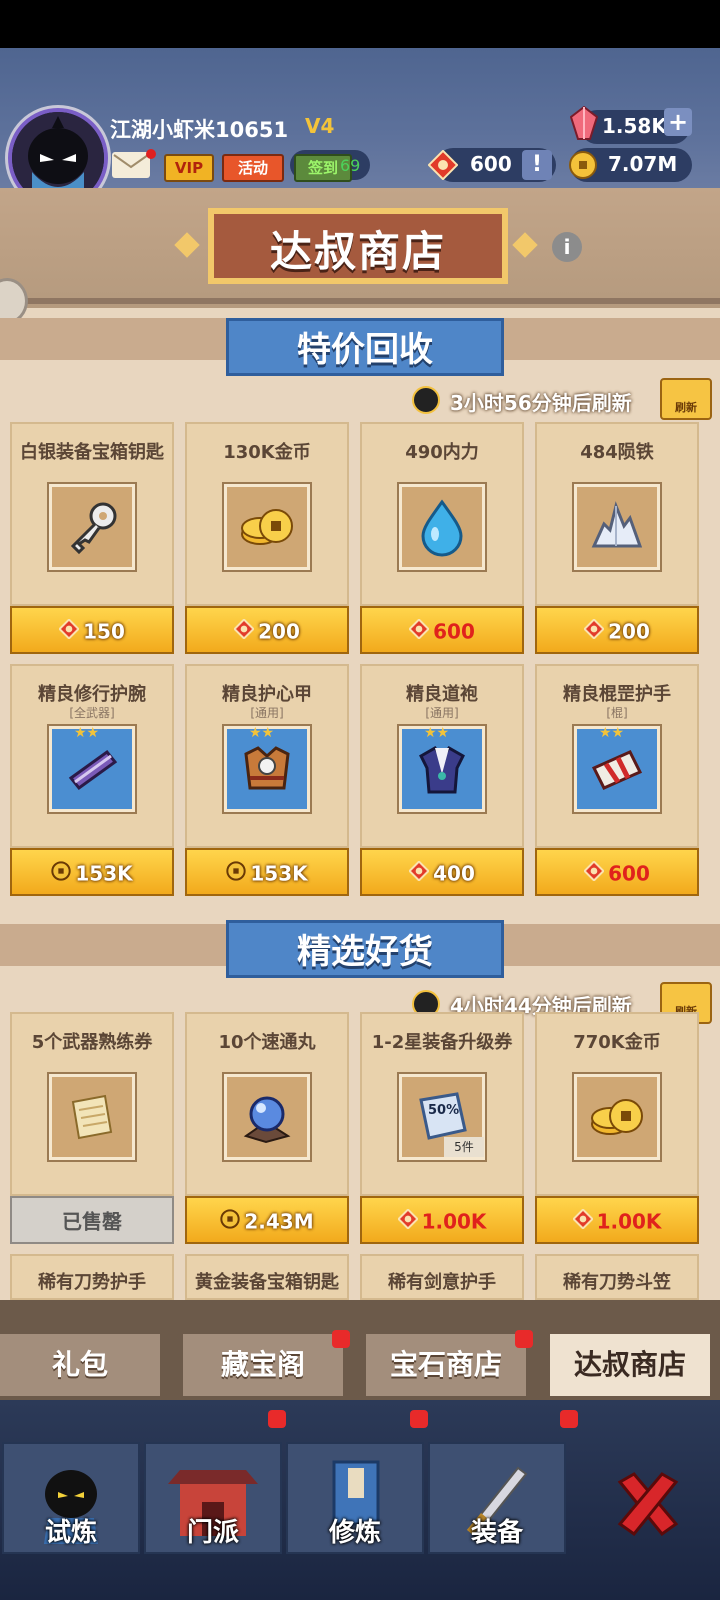 The image size is (720, 1600). I want to click on gauntlet-icon: ★★, so click(617, 768).